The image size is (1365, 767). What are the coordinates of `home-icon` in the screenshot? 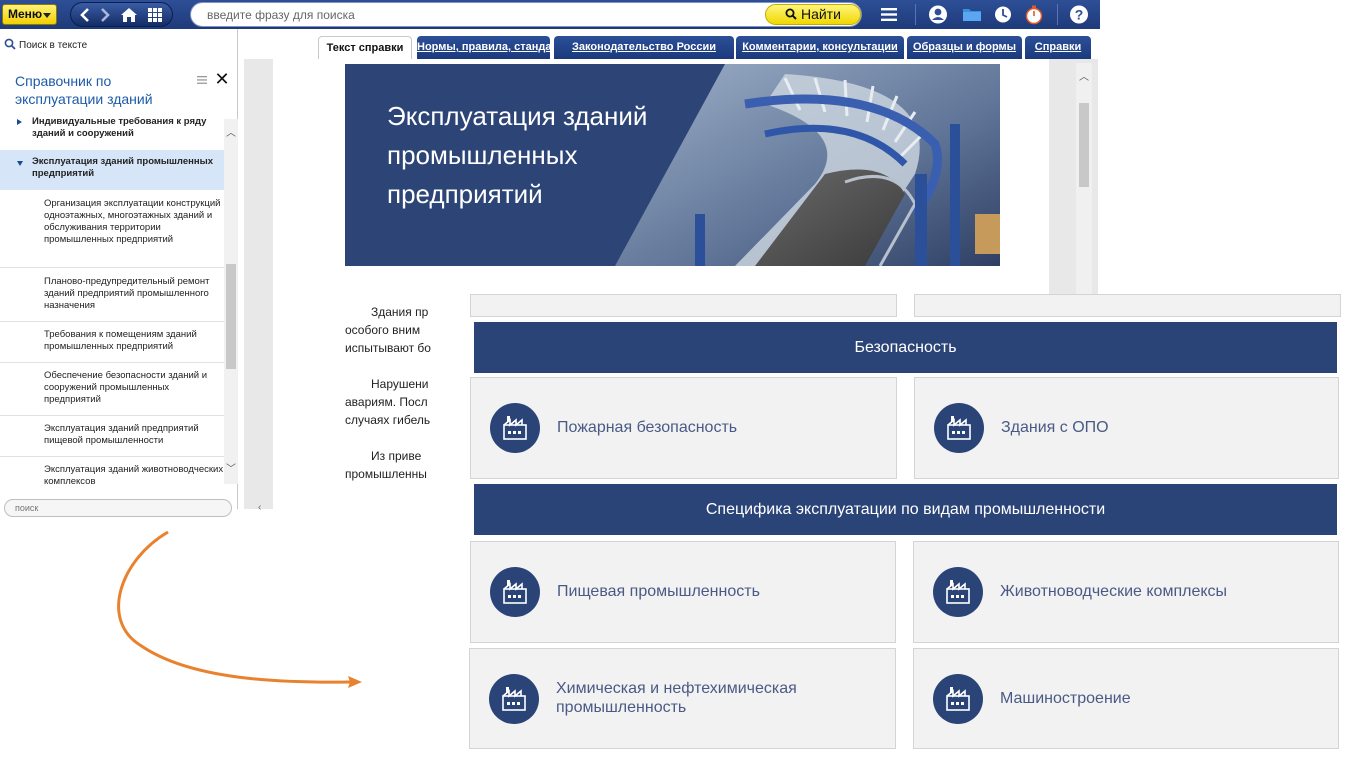 It's located at (129, 15).